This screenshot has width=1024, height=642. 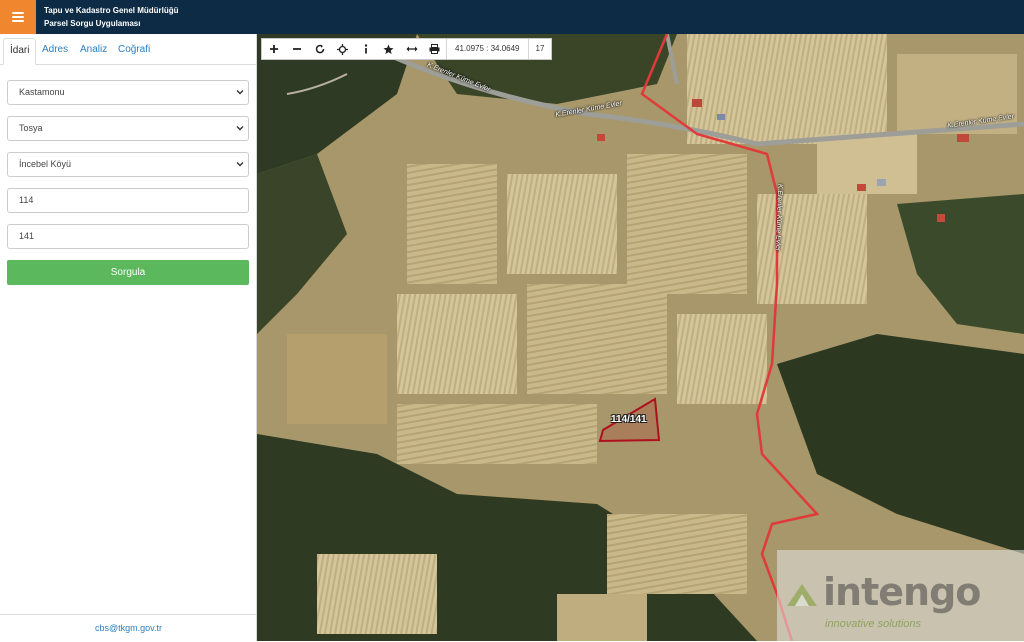 What do you see at coordinates (128, 627) in the screenshot?
I see `contact-email: cbs@tkgm.gov.tr` at bounding box center [128, 627].